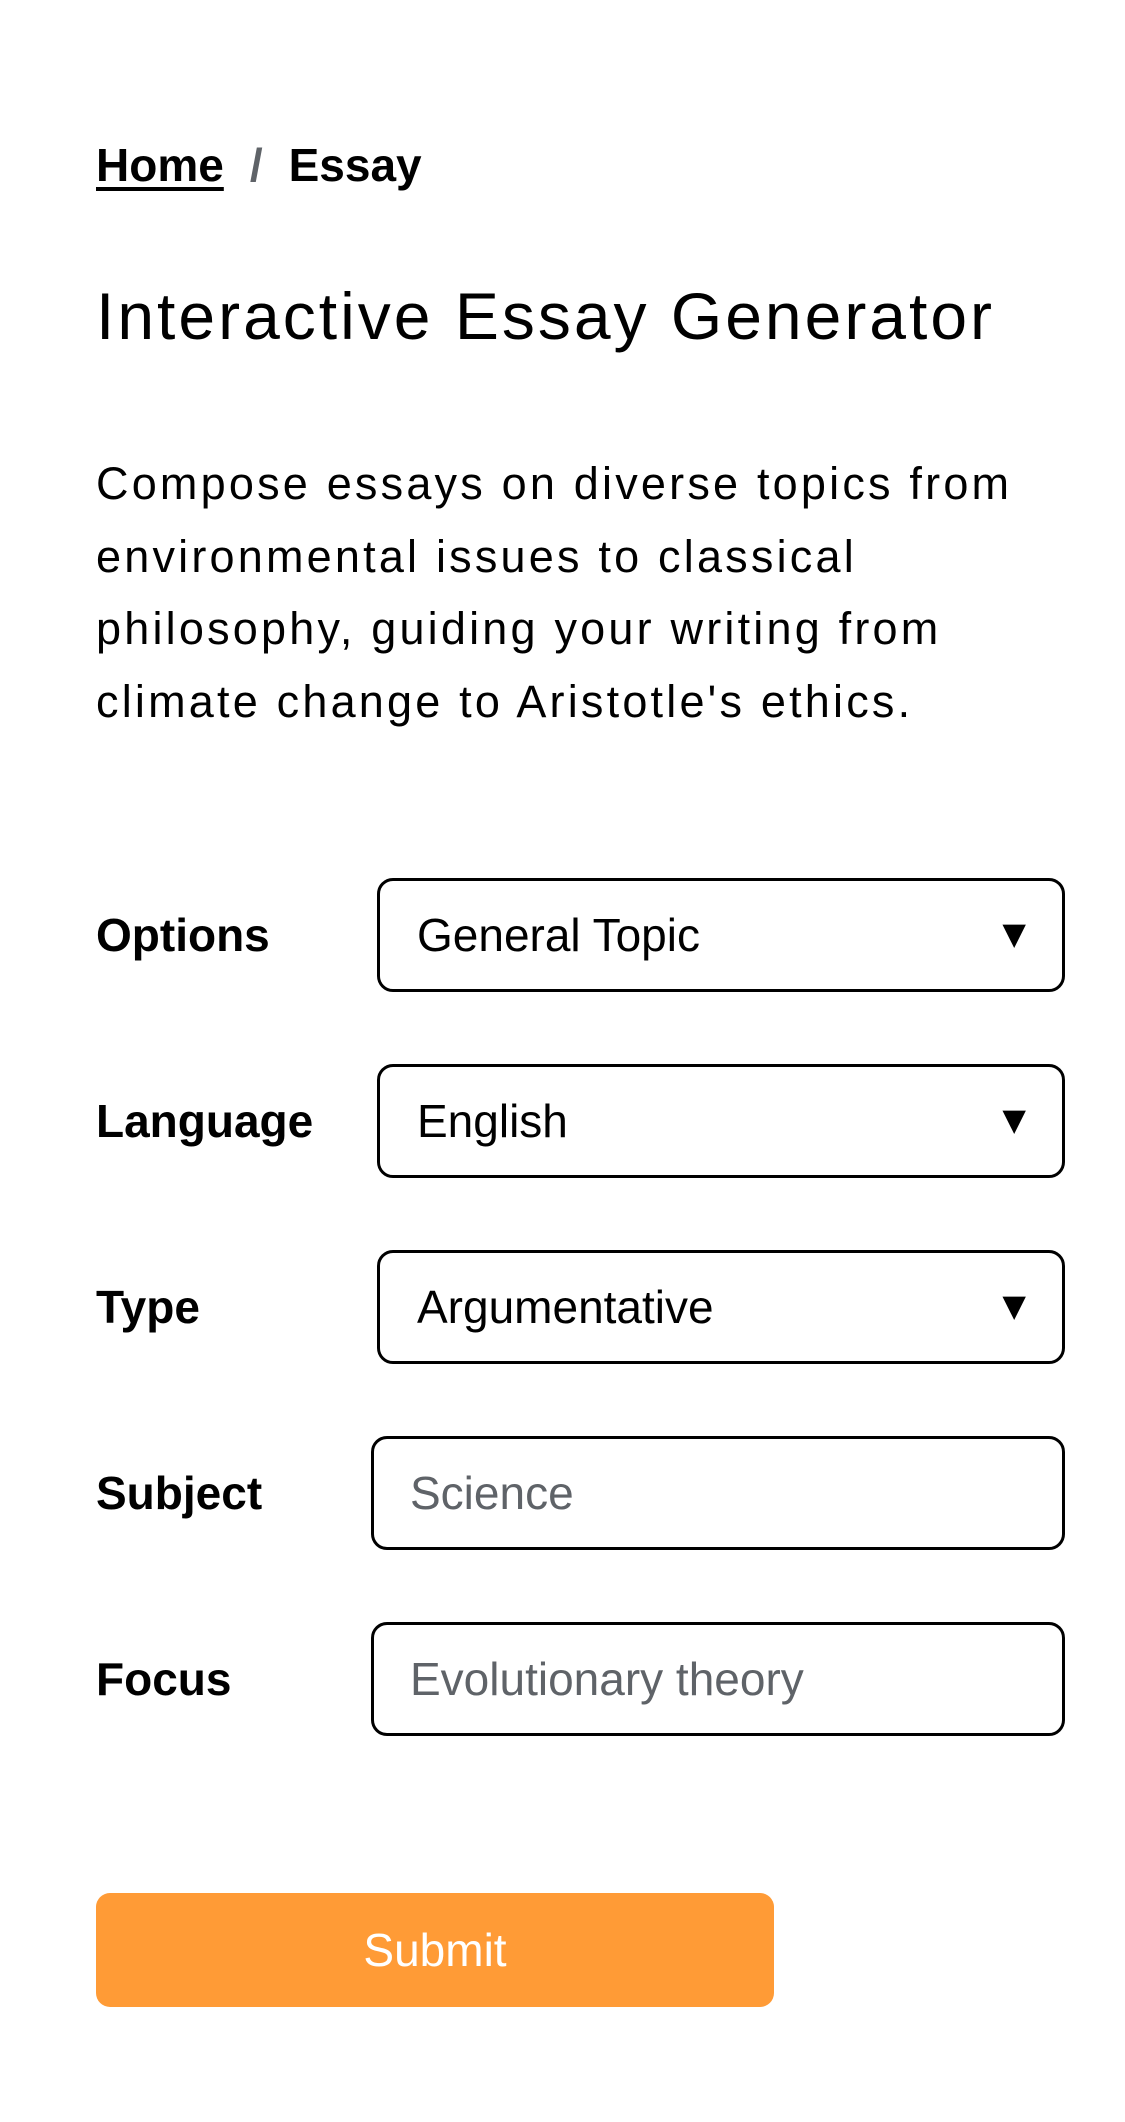 This screenshot has width=1125, height=2122. Describe the element at coordinates (718, 1679) in the screenshot. I see `focus-input` at that location.